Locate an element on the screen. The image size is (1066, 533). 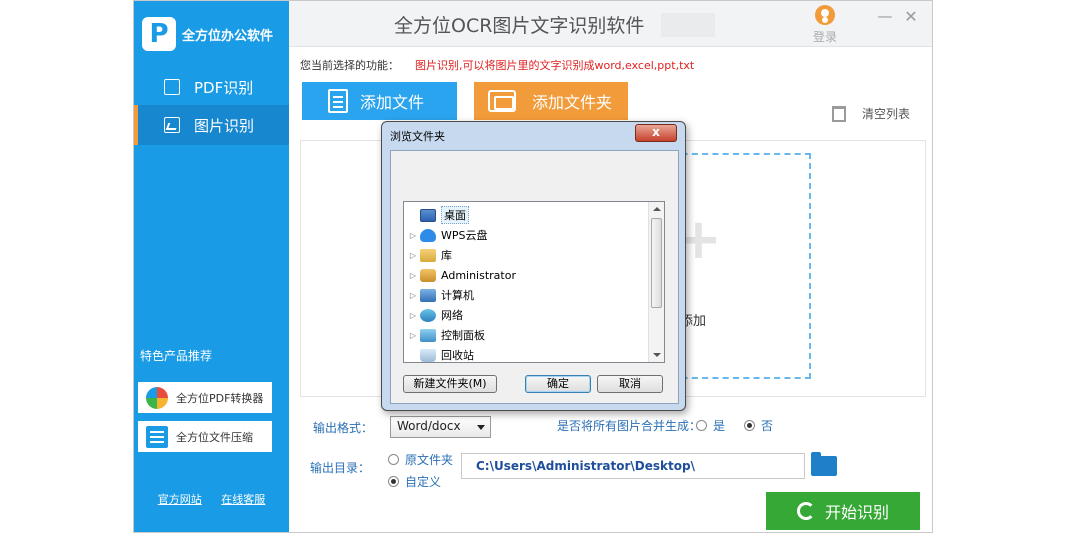
promo-file-compress: 全方位文件压缩 is located at coordinates (205, 436).